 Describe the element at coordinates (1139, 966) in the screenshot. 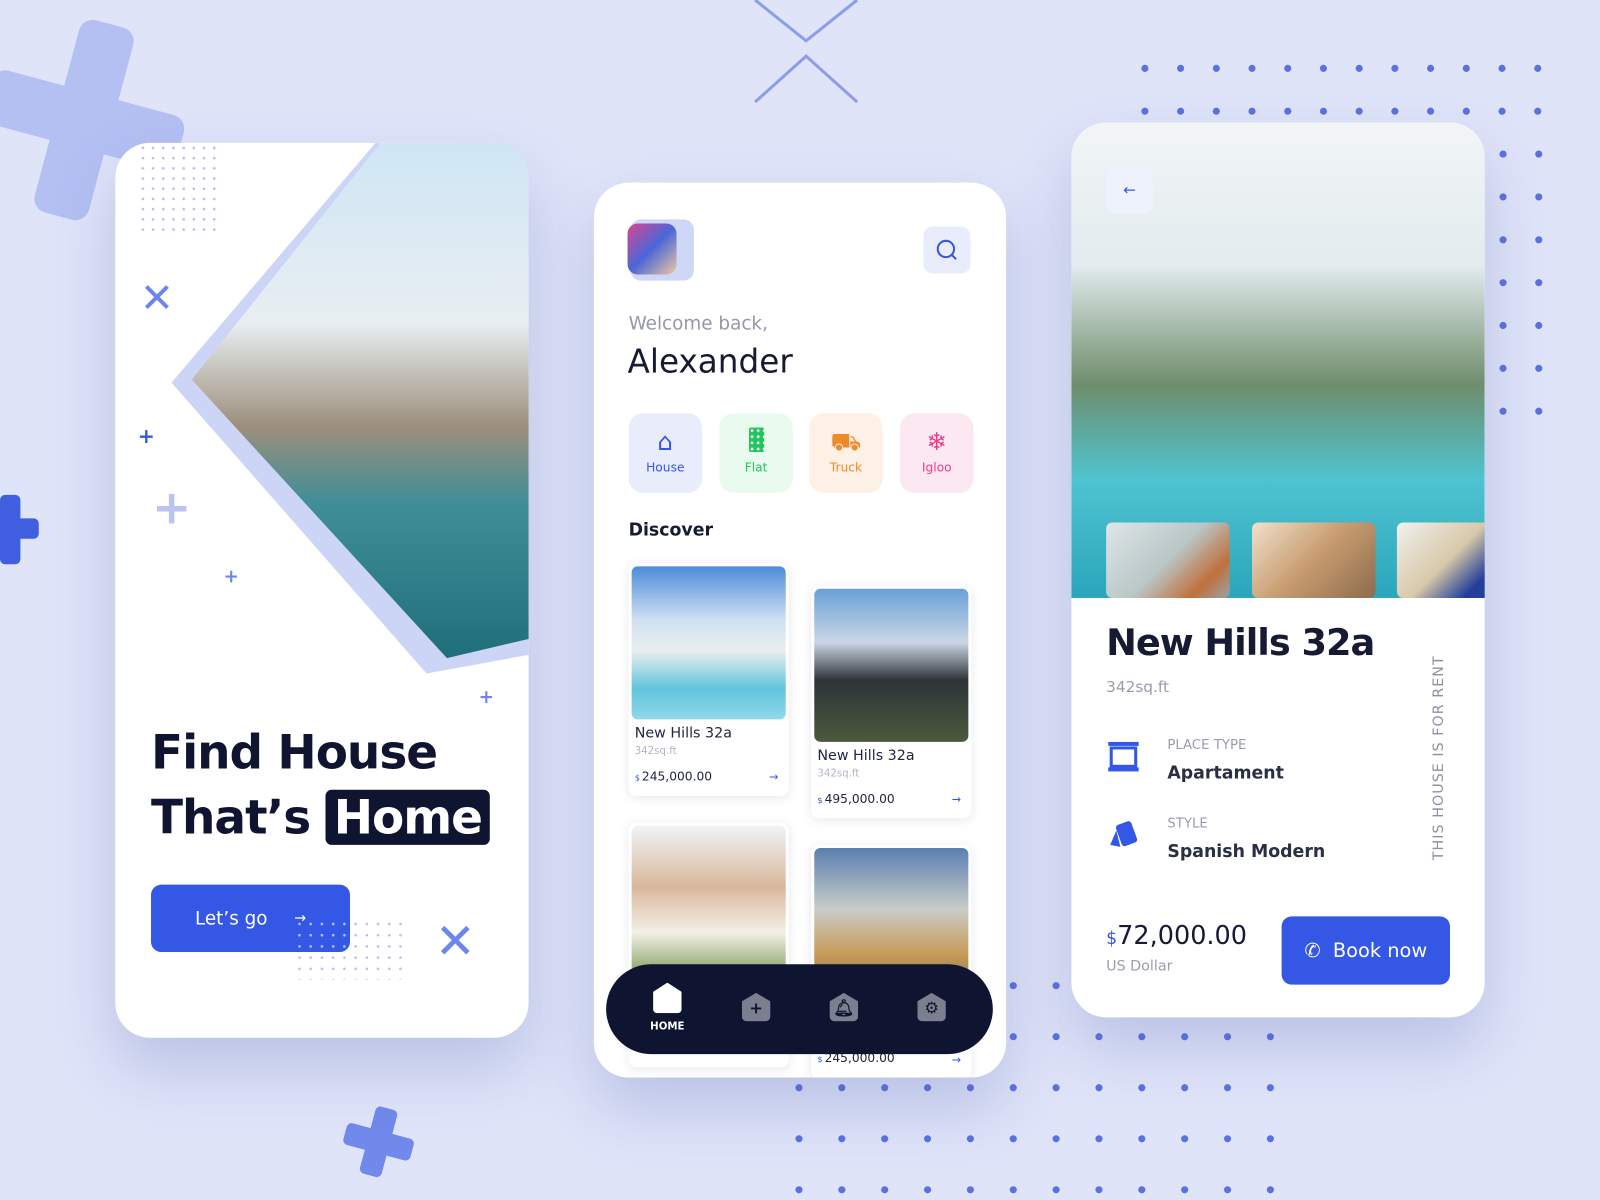

I see `price-unit: US Dollar` at that location.